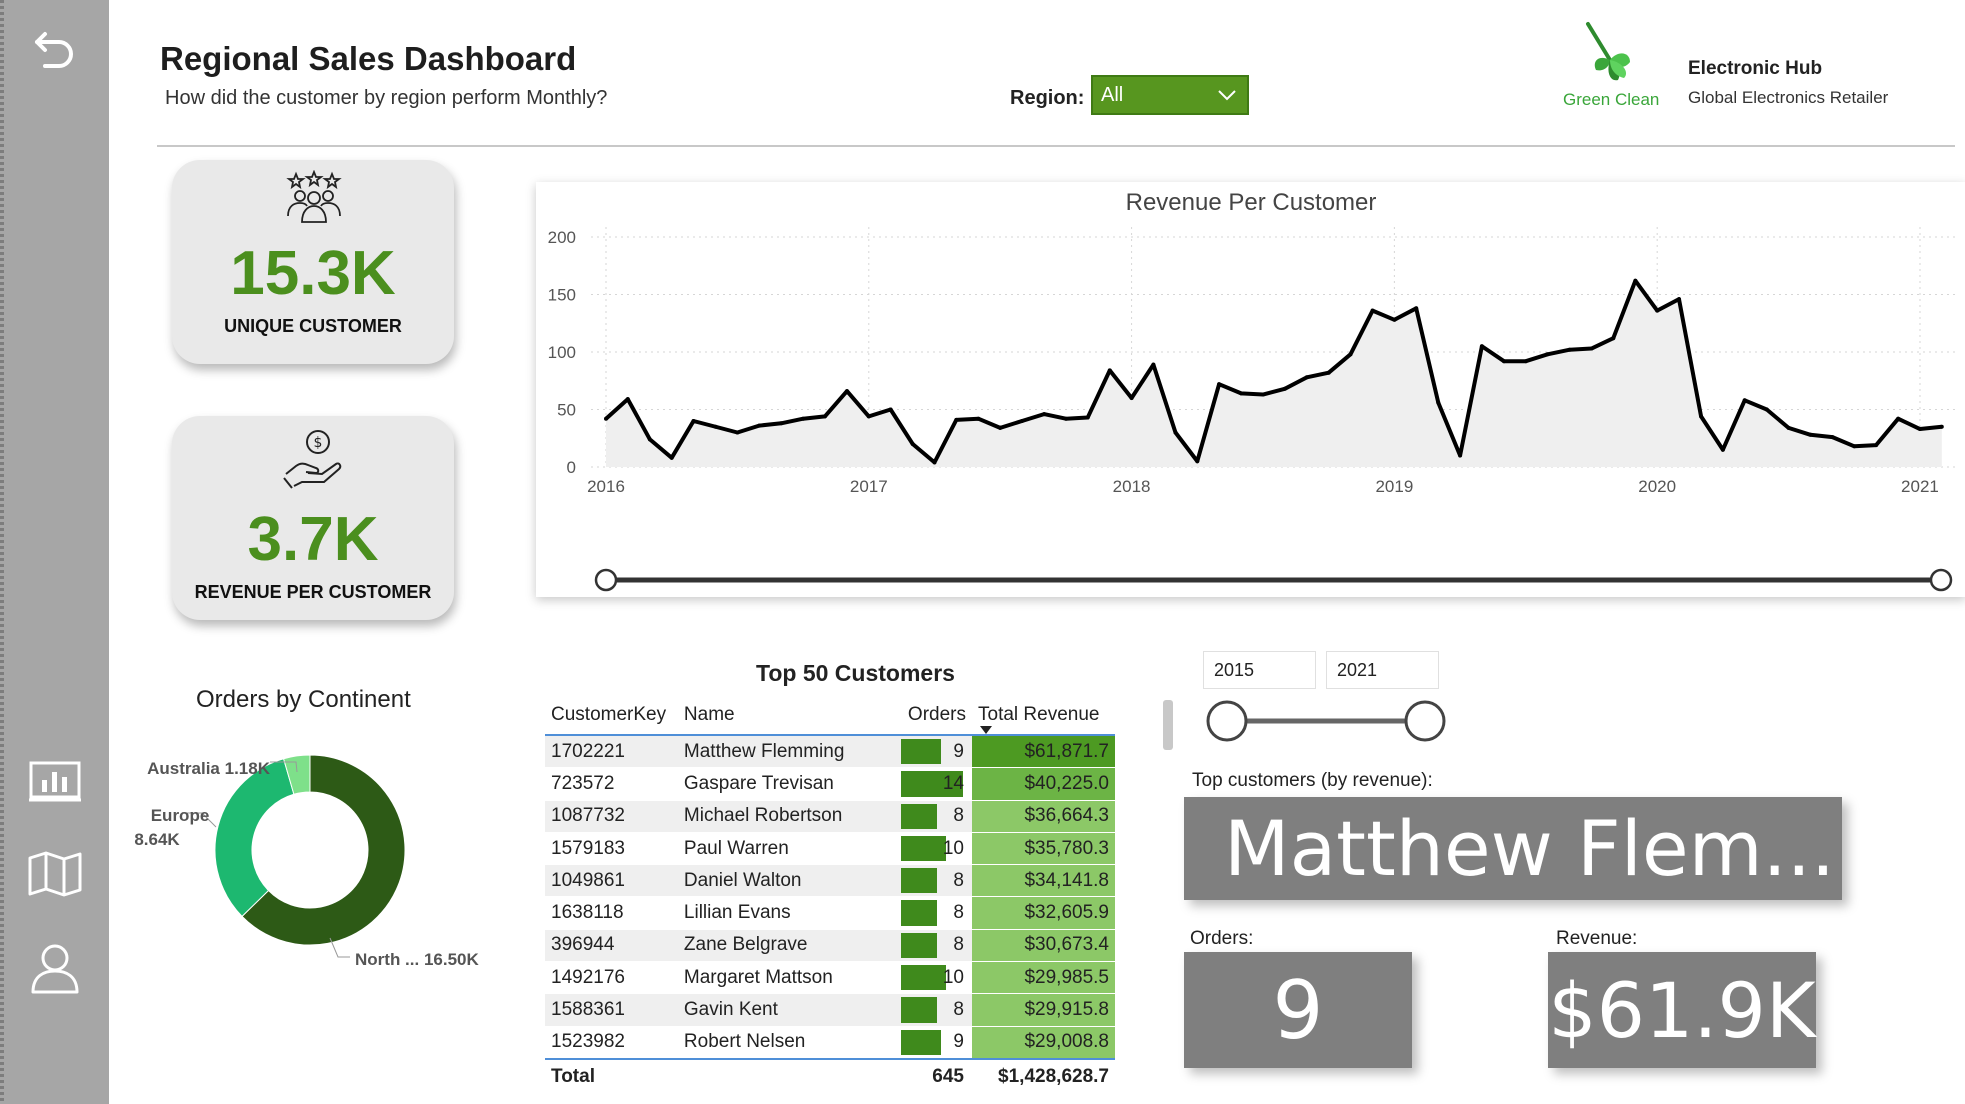 The image size is (1965, 1104). Describe the element at coordinates (936, 716) in the screenshot. I see `col-header-orders: Orders` at that location.